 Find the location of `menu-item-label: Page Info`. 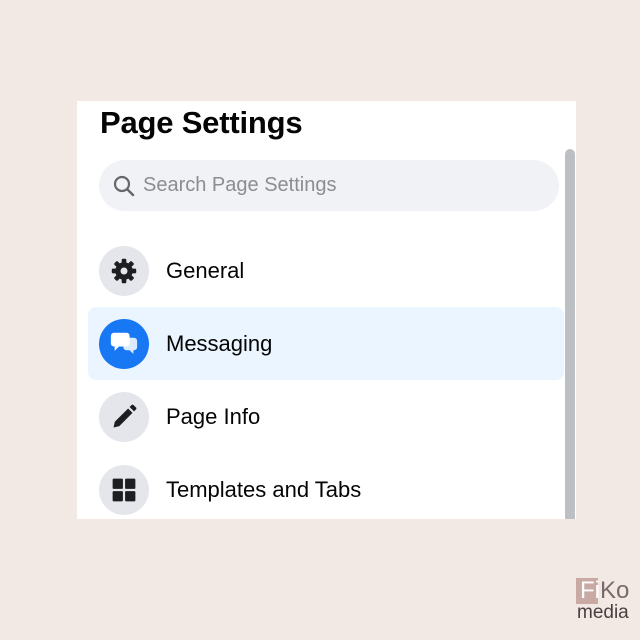

menu-item-label: Page Info is located at coordinates (213, 416).